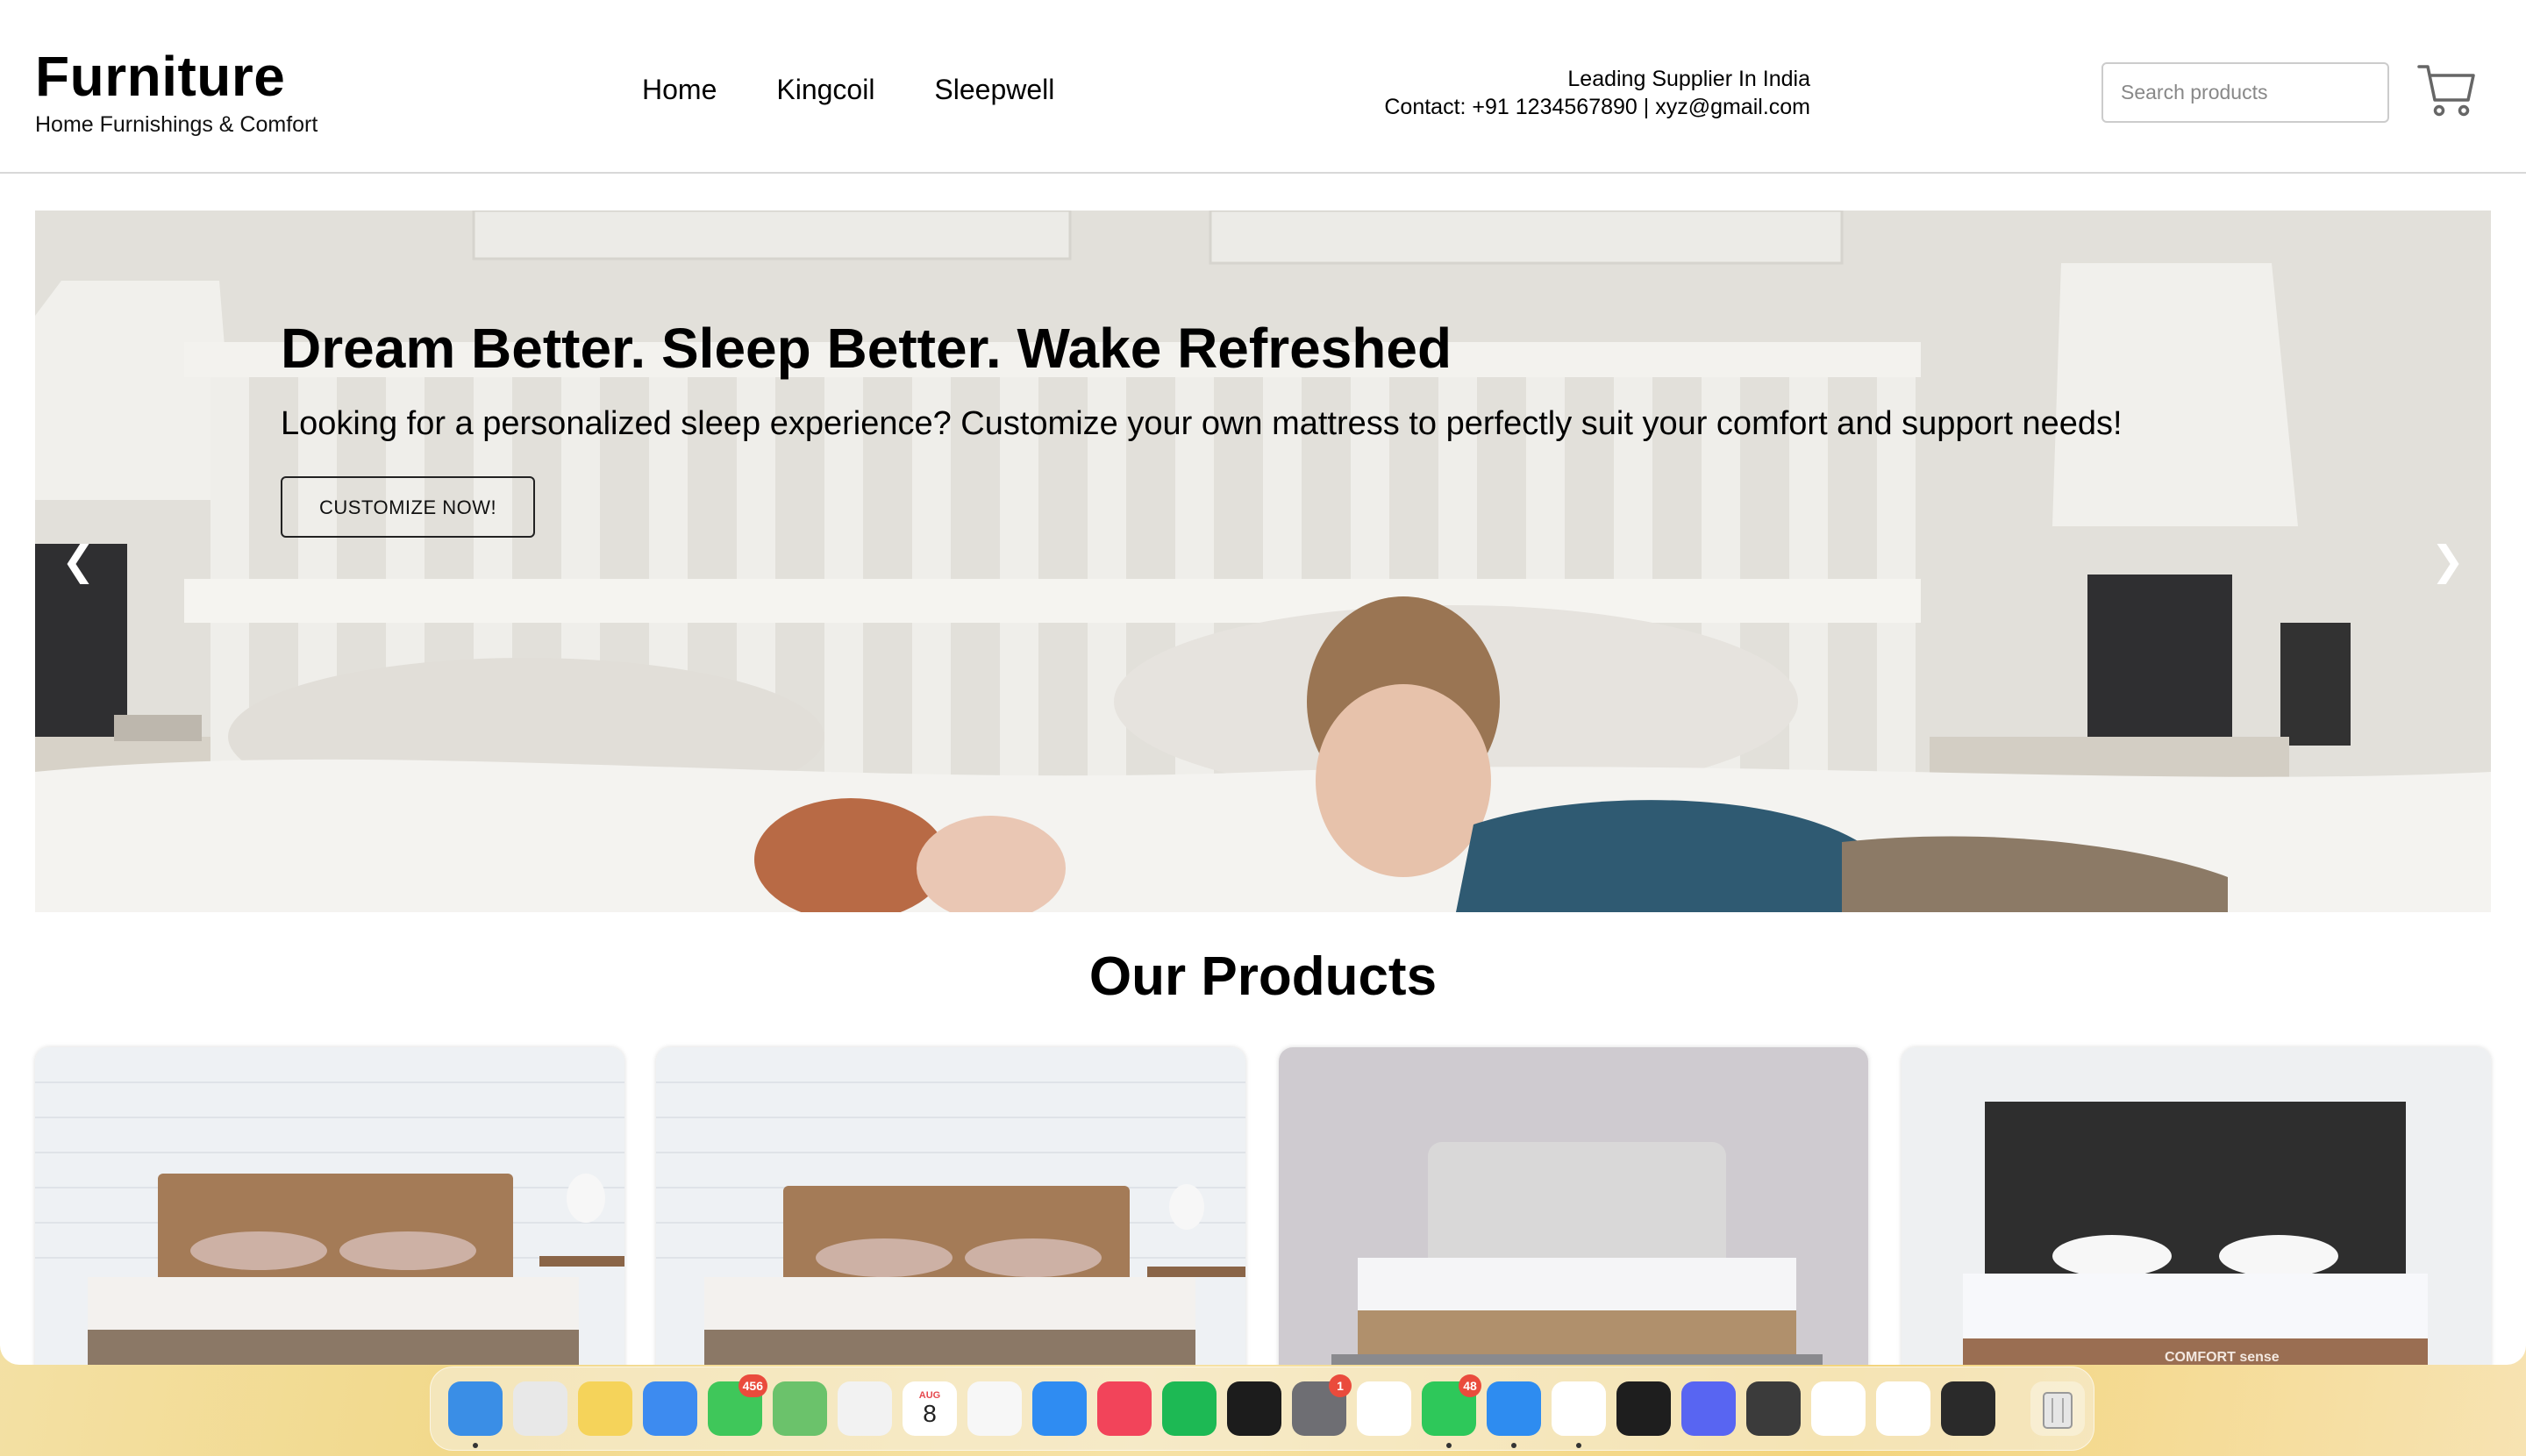  I want to click on sublime-text-icon, so click(1773, 1408).